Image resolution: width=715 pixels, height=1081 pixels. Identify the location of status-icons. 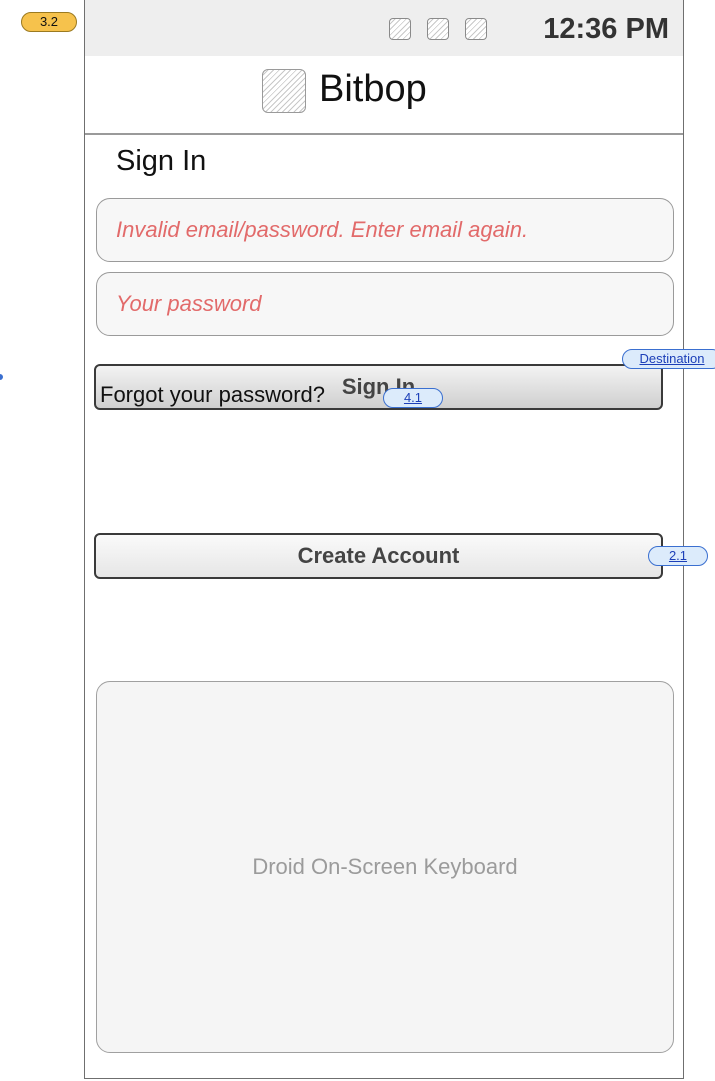
(438, 29).